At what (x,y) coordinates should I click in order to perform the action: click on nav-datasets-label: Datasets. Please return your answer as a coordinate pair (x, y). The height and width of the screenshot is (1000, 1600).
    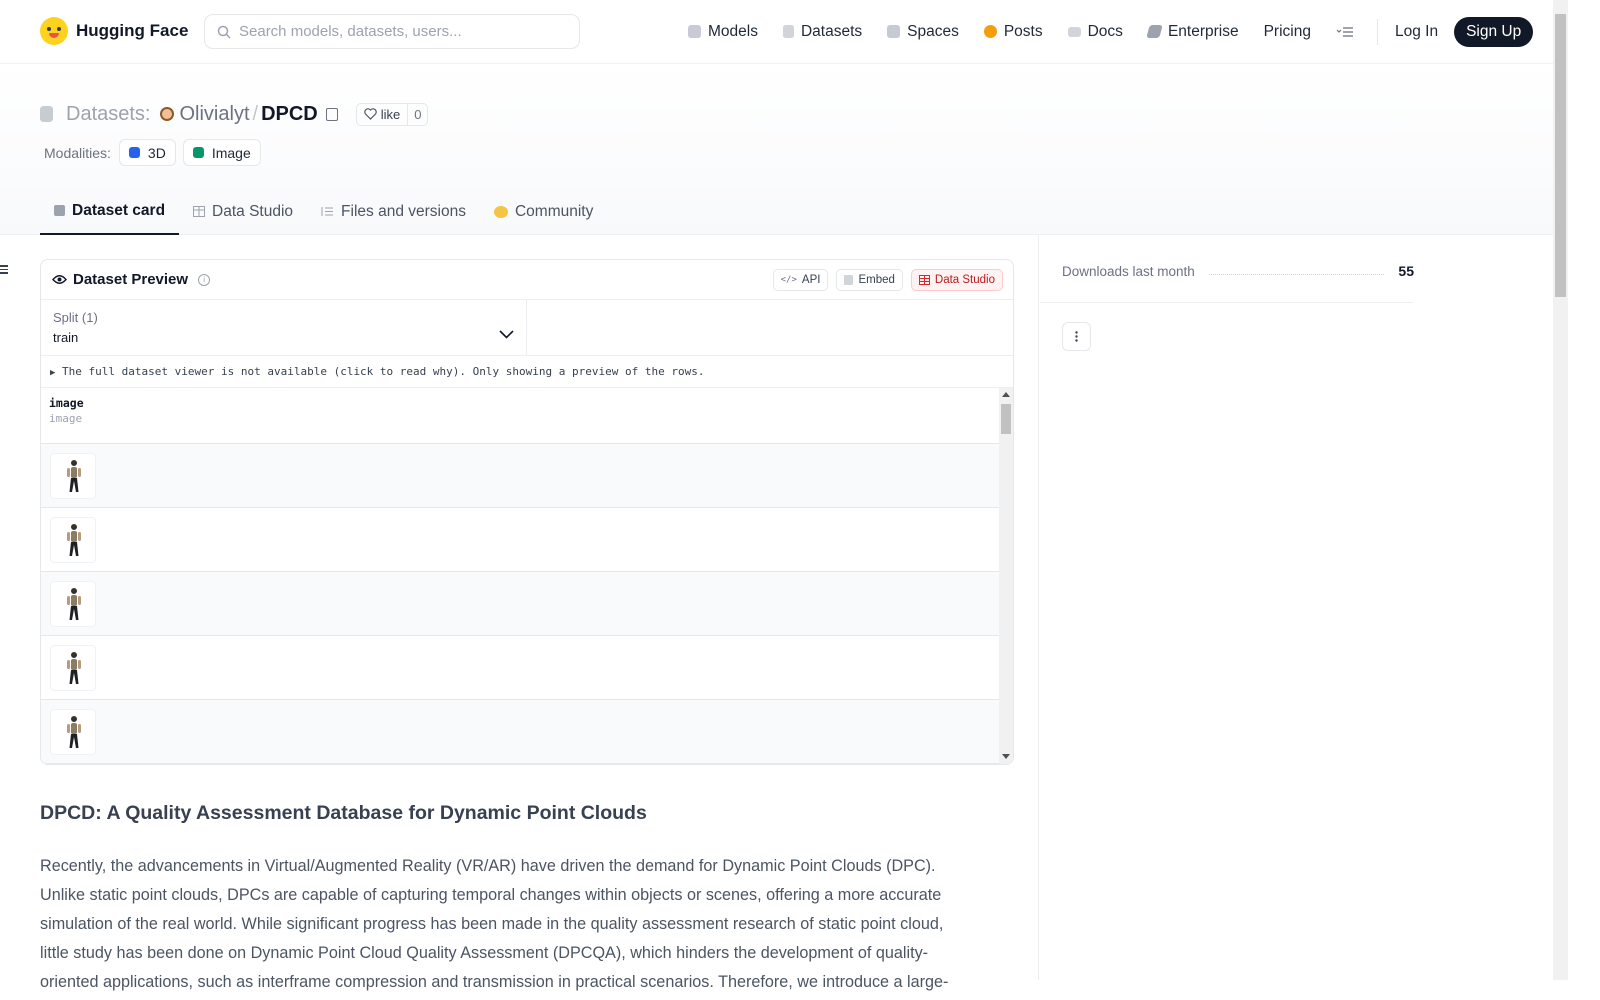
    Looking at the image, I should click on (831, 31).